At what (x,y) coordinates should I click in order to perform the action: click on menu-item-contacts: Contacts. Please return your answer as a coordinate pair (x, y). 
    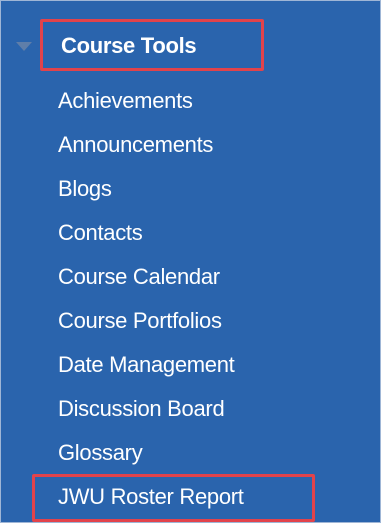
    Looking at the image, I should click on (190, 233).